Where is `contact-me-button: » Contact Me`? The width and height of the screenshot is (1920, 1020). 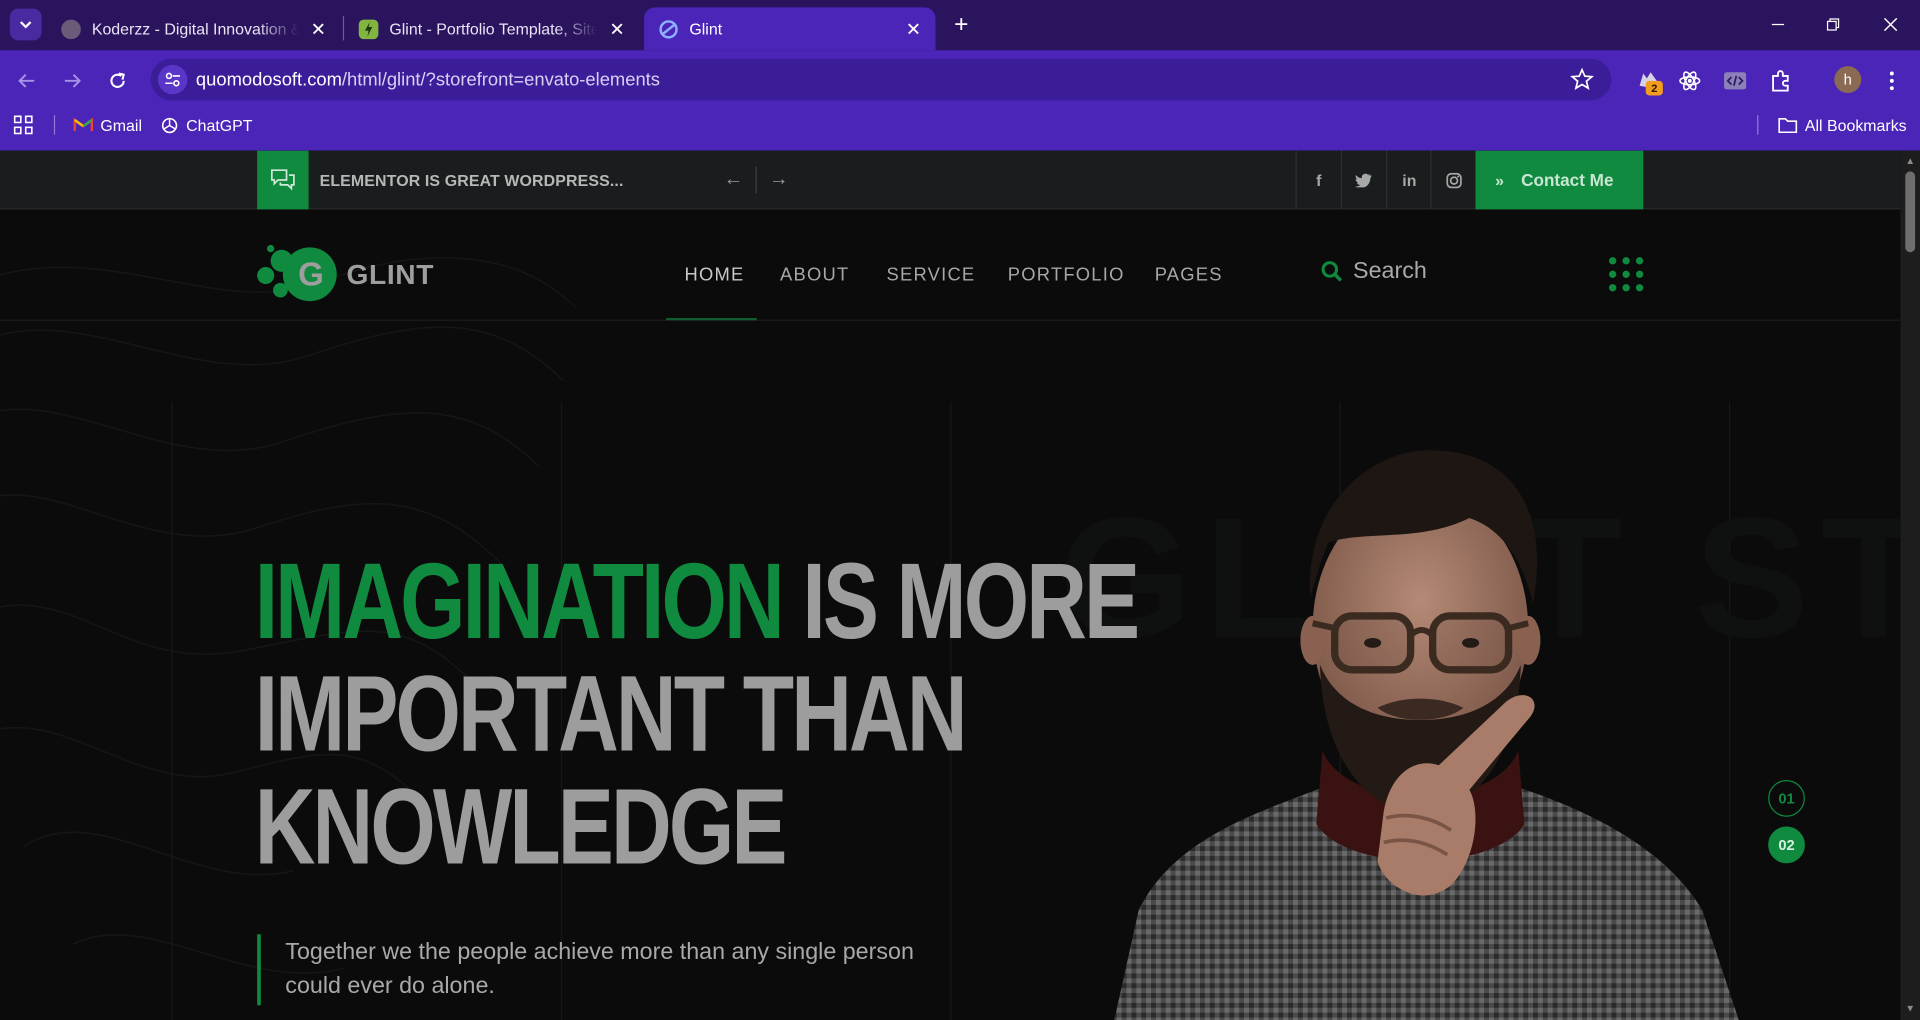 contact-me-button: » Contact Me is located at coordinates (1559, 180).